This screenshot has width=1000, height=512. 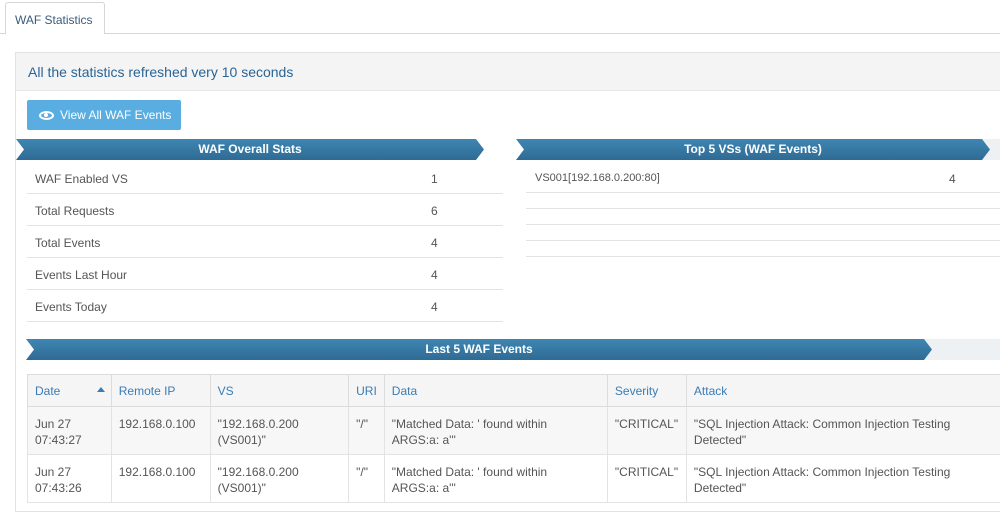 What do you see at coordinates (250, 149) in the screenshot?
I see `waf-overall-stats-header: WAF Overall Stats` at bounding box center [250, 149].